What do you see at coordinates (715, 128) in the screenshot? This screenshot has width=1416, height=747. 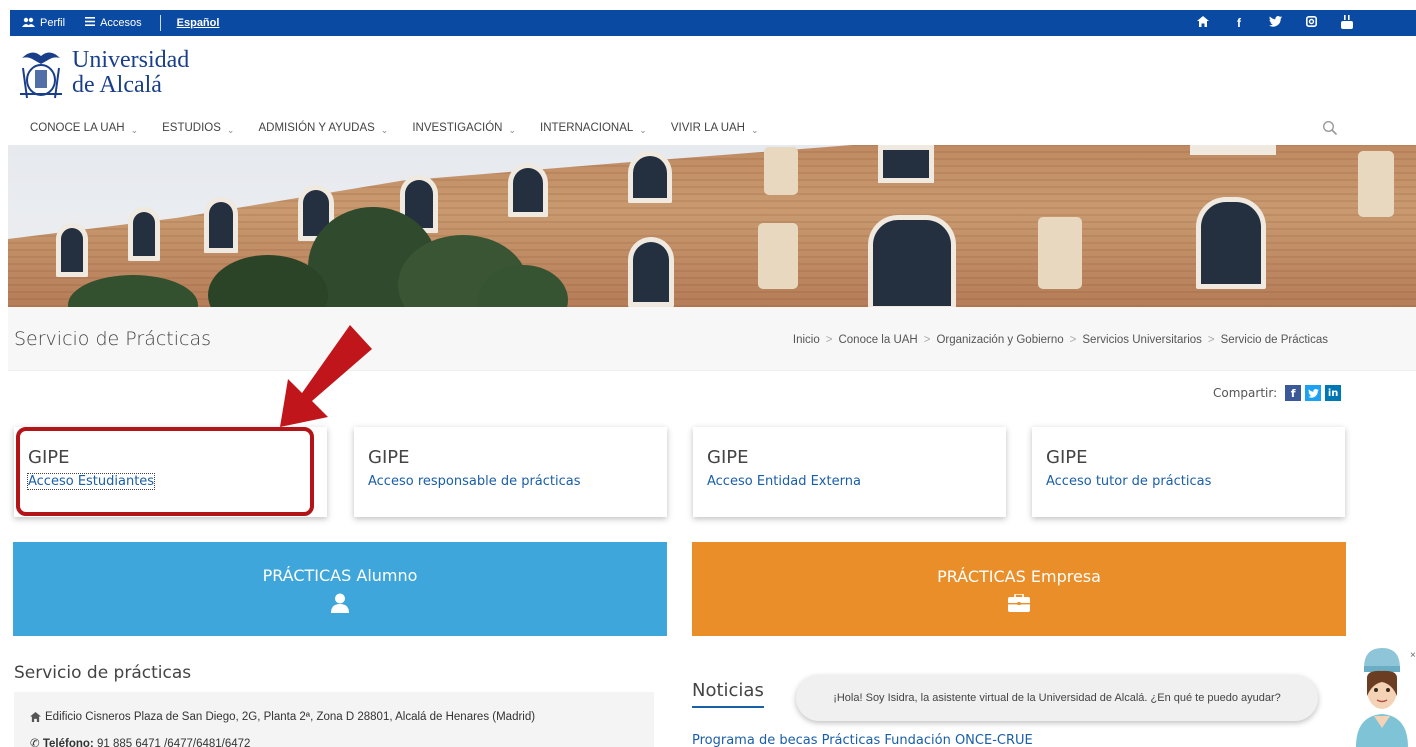 I see `nav-item-vivir: VIVIR LA UAH ⌄` at bounding box center [715, 128].